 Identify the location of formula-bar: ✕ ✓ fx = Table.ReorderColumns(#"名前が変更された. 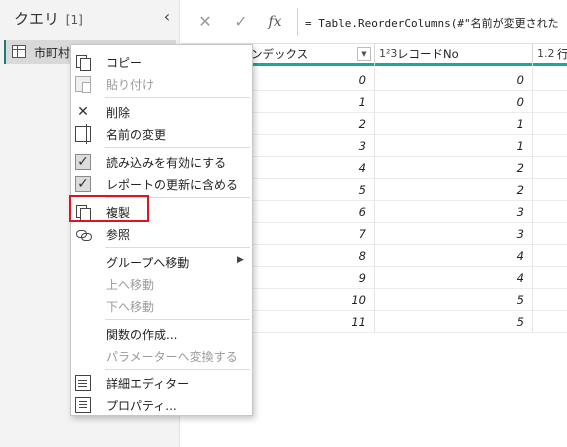
(374, 22).